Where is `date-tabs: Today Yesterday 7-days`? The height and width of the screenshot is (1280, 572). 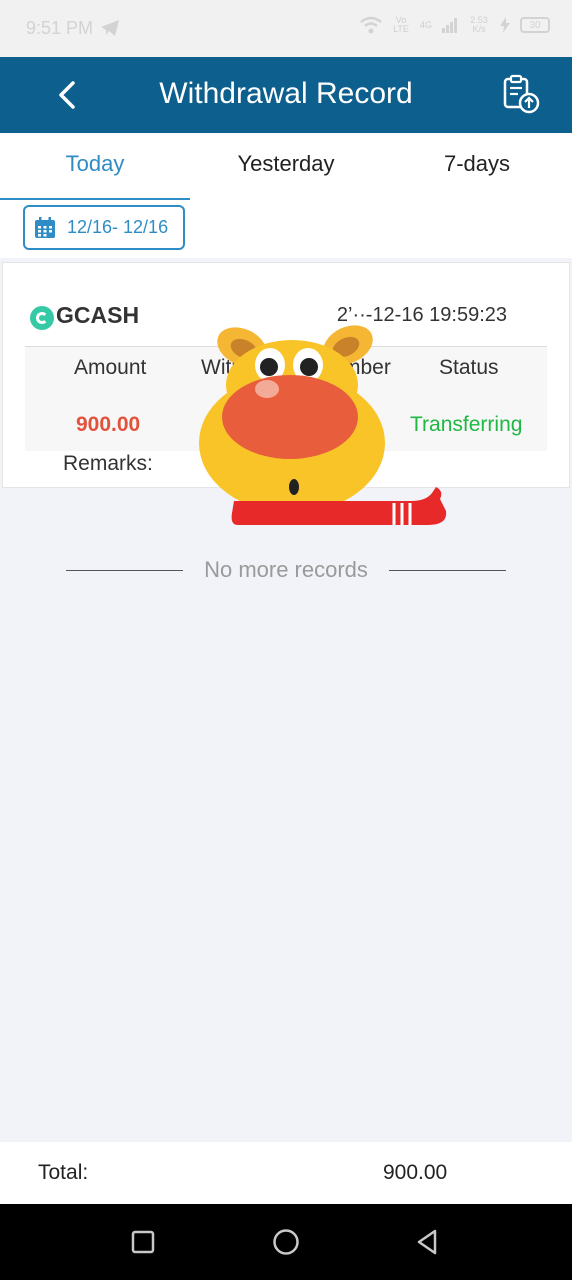
date-tabs: Today Yesterday 7-days is located at coordinates (286, 167).